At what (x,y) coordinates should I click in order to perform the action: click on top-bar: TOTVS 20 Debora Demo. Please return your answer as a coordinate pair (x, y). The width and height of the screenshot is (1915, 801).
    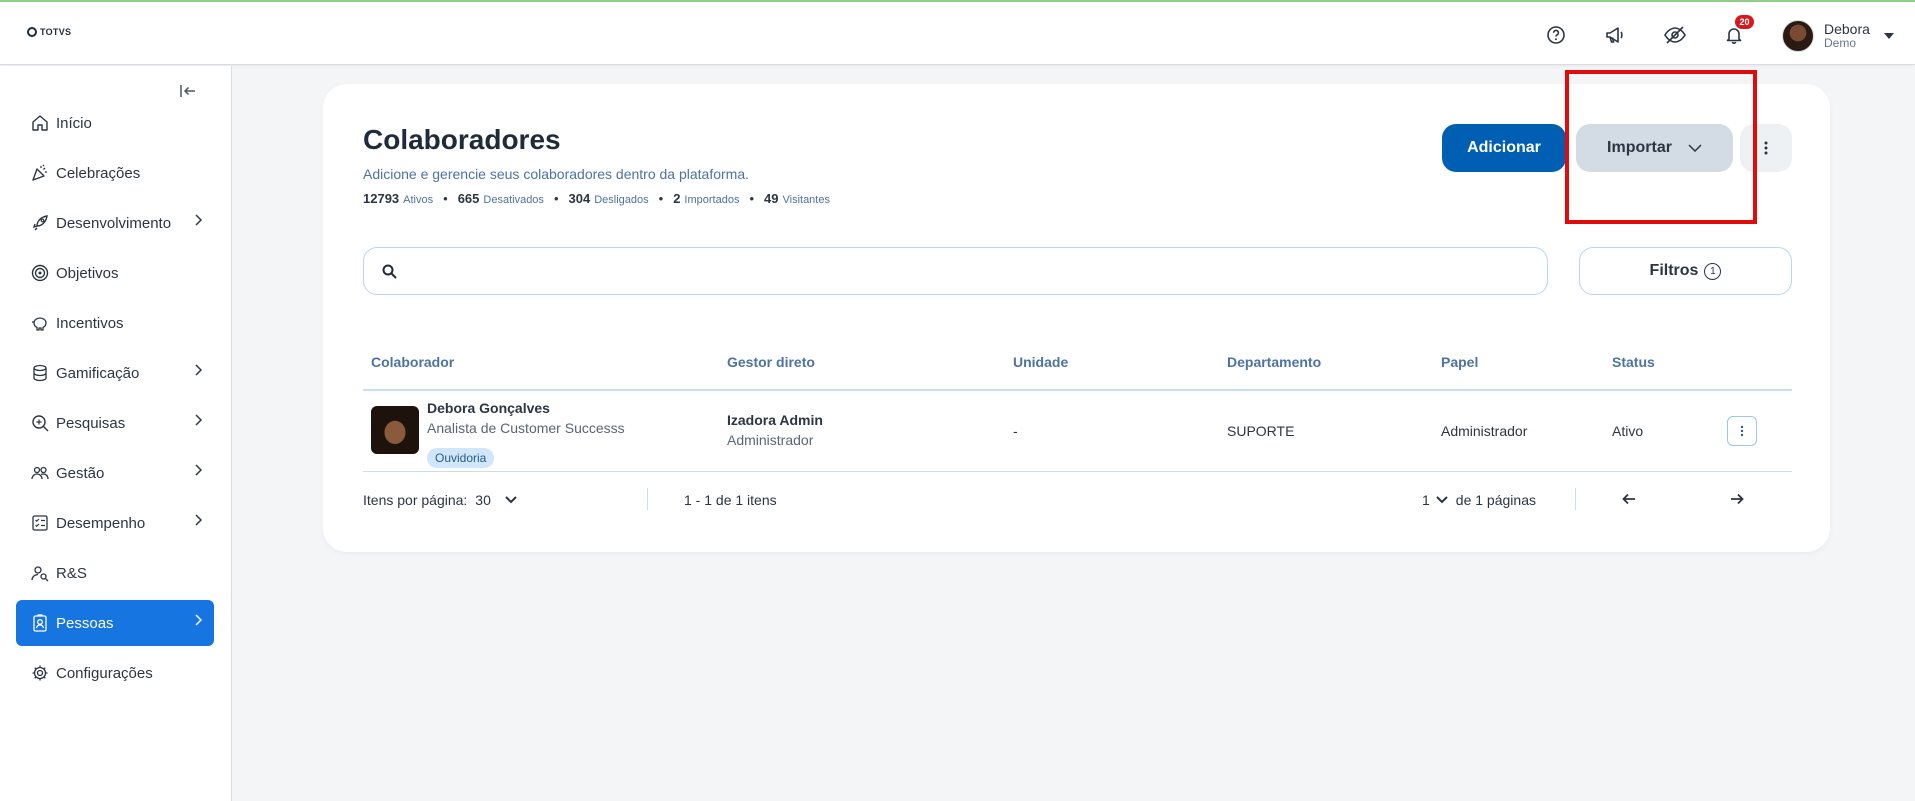
    Looking at the image, I should click on (957, 33).